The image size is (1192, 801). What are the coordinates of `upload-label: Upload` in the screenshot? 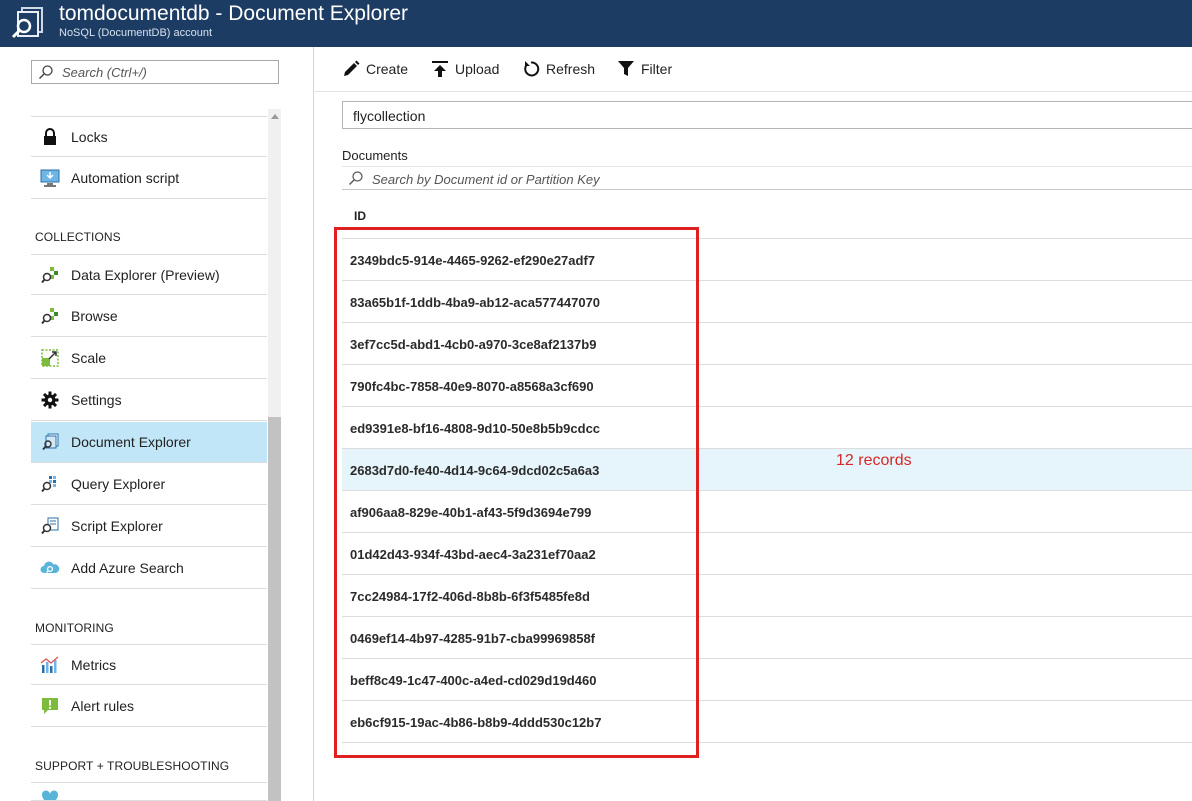 It's located at (477, 69).